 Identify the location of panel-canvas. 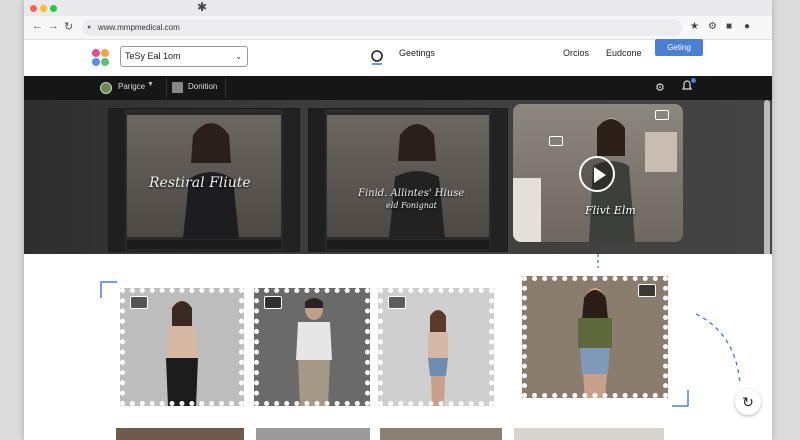
(408, 177).